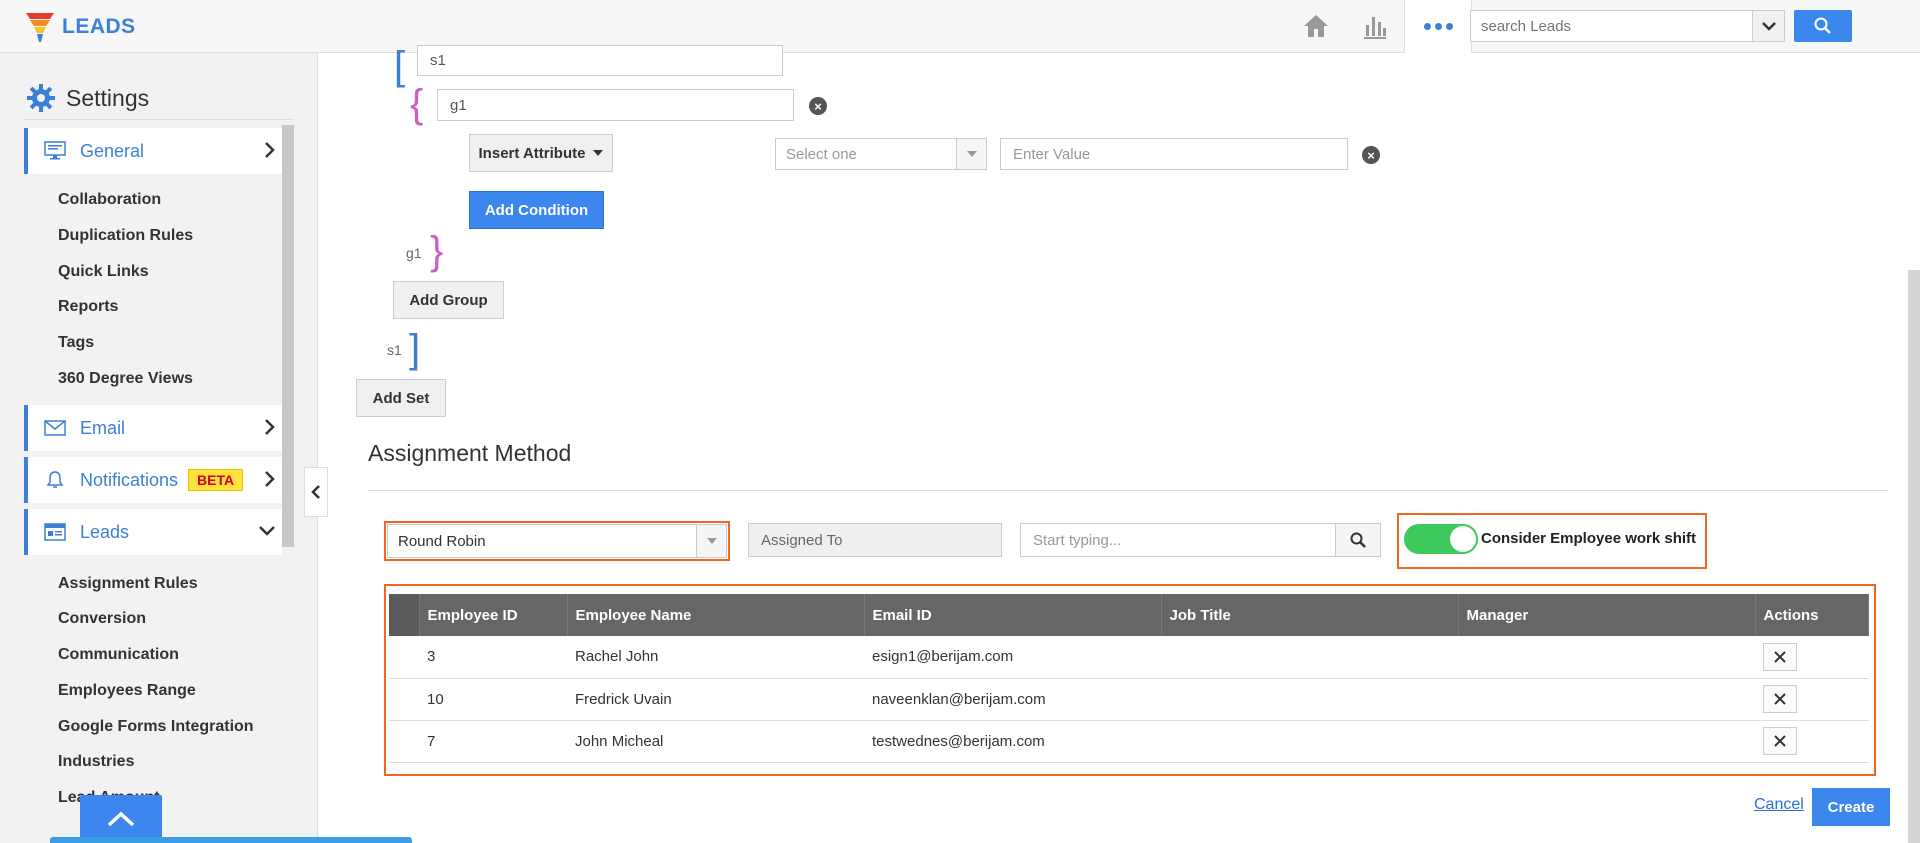 The width and height of the screenshot is (1920, 843). Describe the element at coordinates (128, 584) in the screenshot. I see `sidebar-item-assignment-rules: Assignment Rules` at that location.